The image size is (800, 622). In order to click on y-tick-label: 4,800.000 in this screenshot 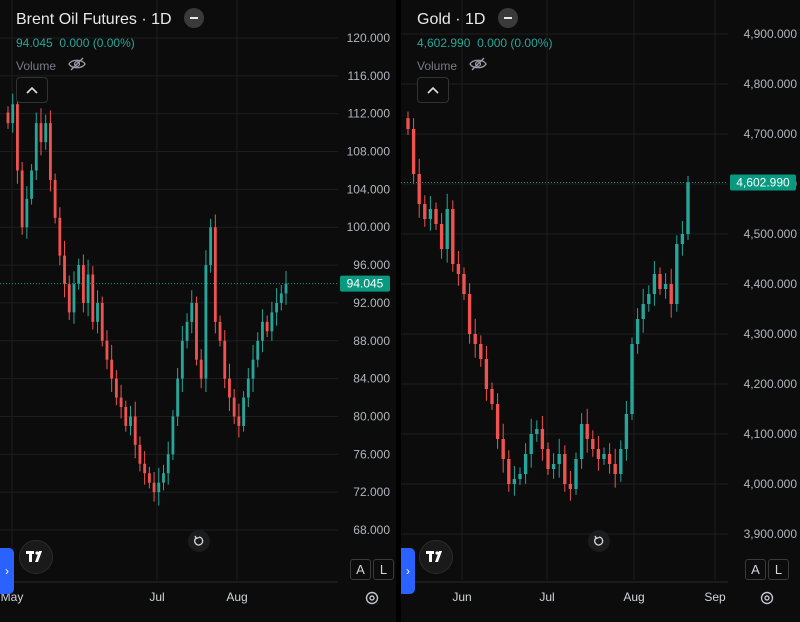, I will do `click(771, 84)`.